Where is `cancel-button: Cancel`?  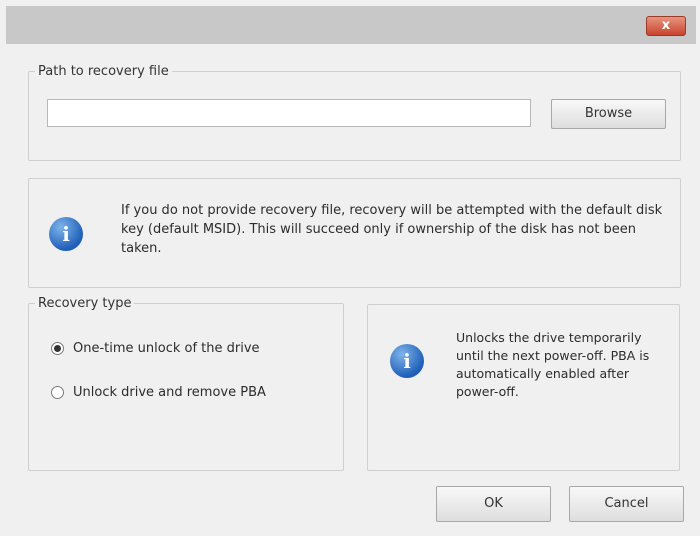
cancel-button: Cancel is located at coordinates (626, 504).